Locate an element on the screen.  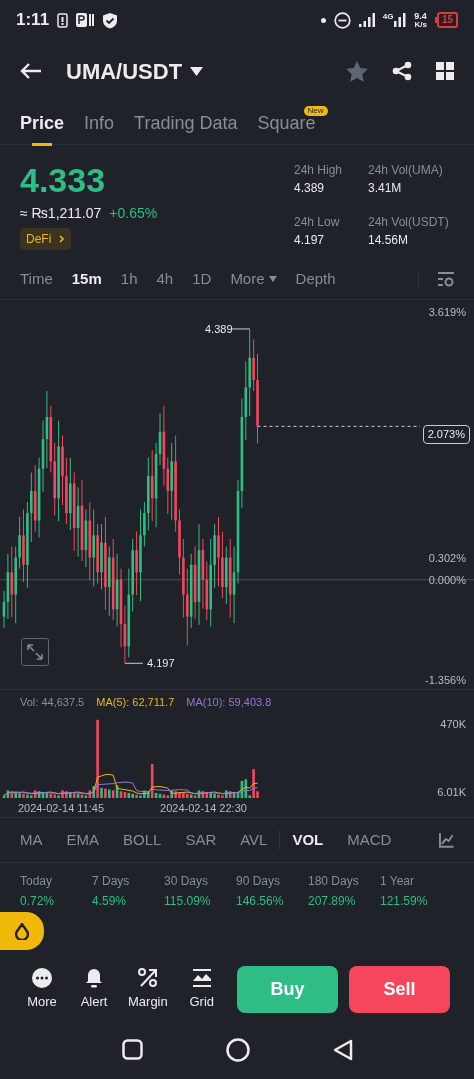
interval-tab: 15m is located at coordinates (86, 279).